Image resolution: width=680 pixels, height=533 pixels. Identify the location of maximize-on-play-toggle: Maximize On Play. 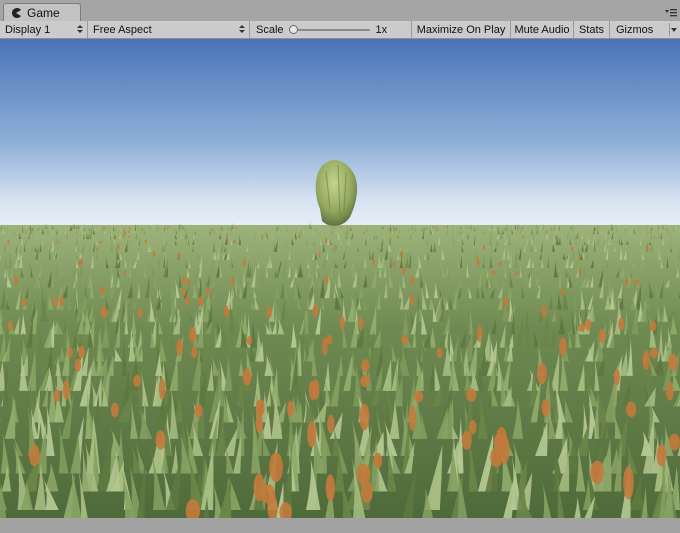
(461, 29).